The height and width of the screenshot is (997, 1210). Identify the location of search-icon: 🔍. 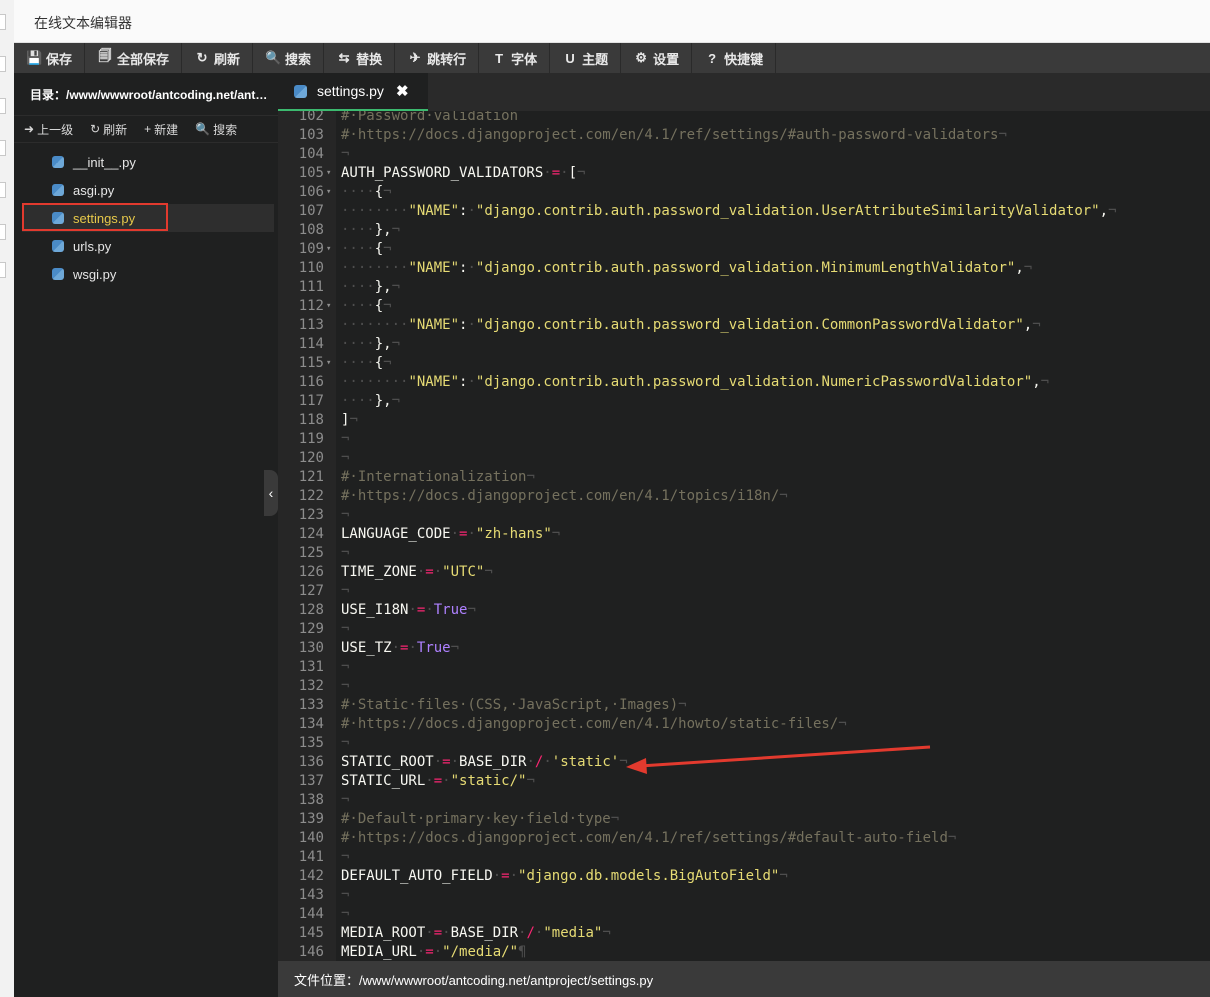
(203, 129).